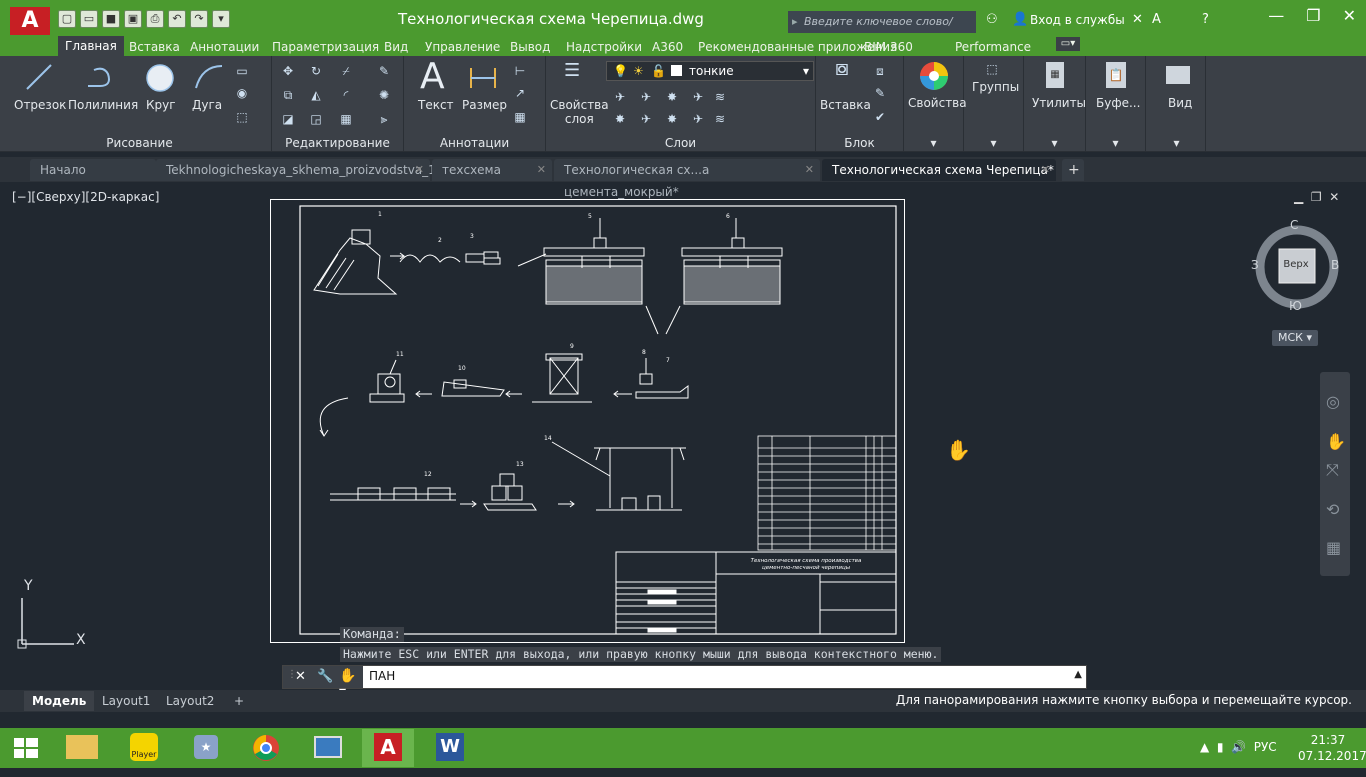 This screenshot has width=1366, height=777. What do you see at coordinates (993, 47) in the screenshot?
I see `tab-performance: Performance` at bounding box center [993, 47].